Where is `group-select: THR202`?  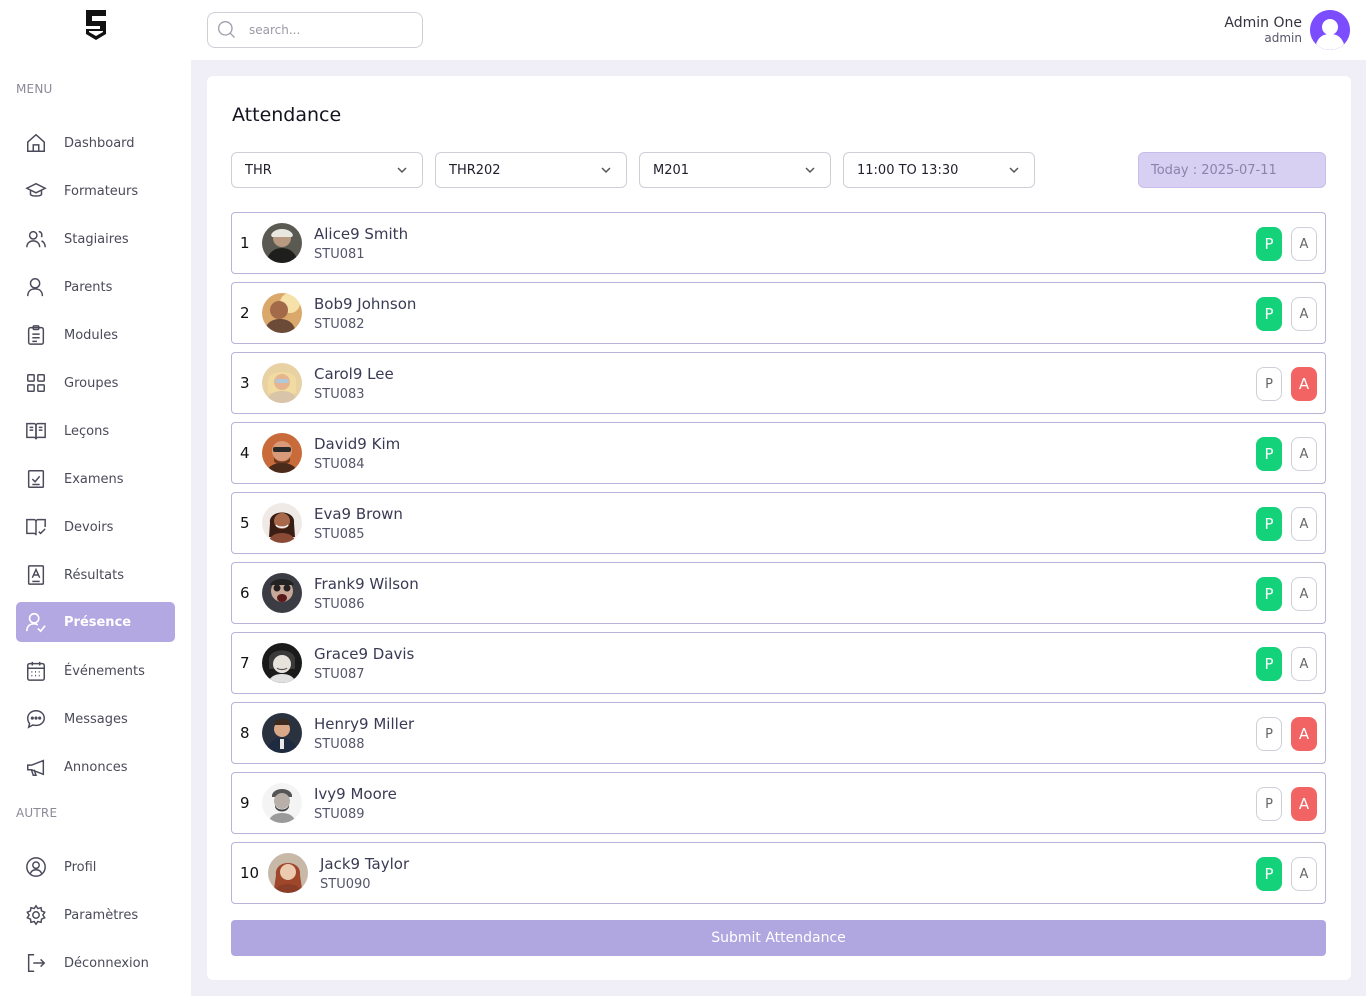
group-select: THR202 is located at coordinates (531, 170).